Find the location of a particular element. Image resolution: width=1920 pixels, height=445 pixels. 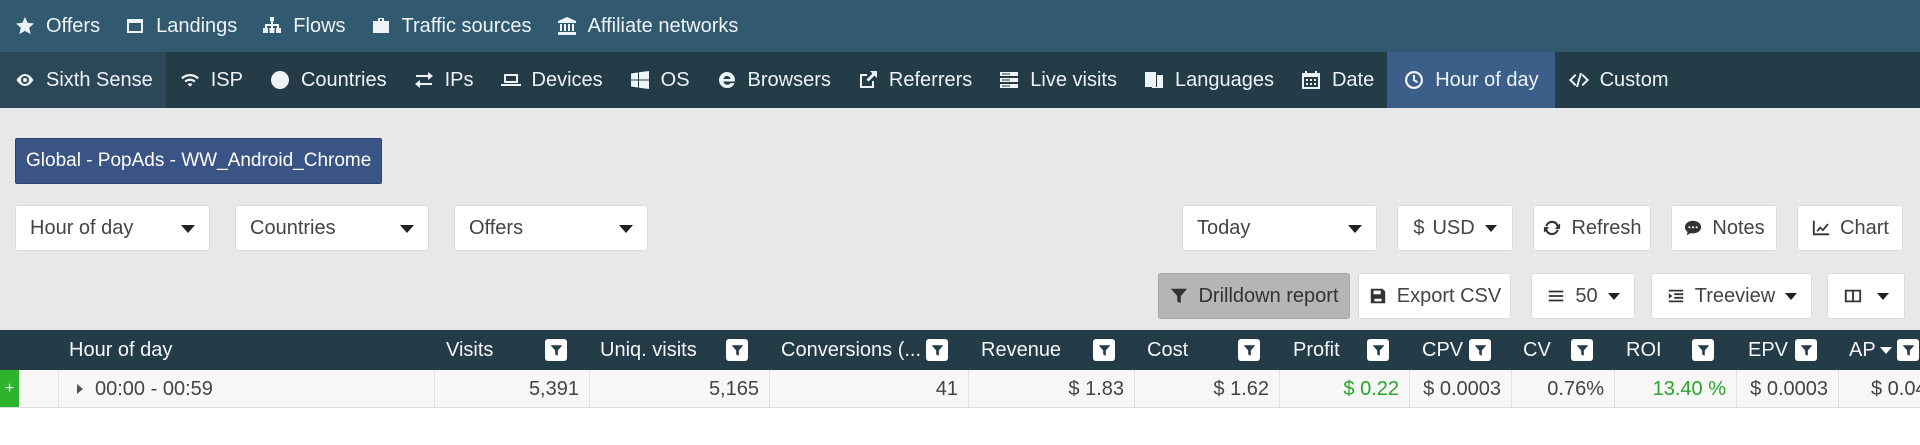

list-icon is located at coordinates (1556, 296).